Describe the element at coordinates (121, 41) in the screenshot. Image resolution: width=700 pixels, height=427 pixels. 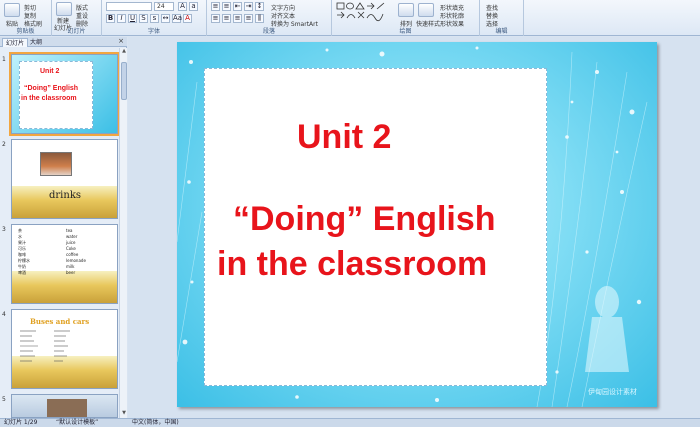
I see `close-panel-icon: ×` at that location.